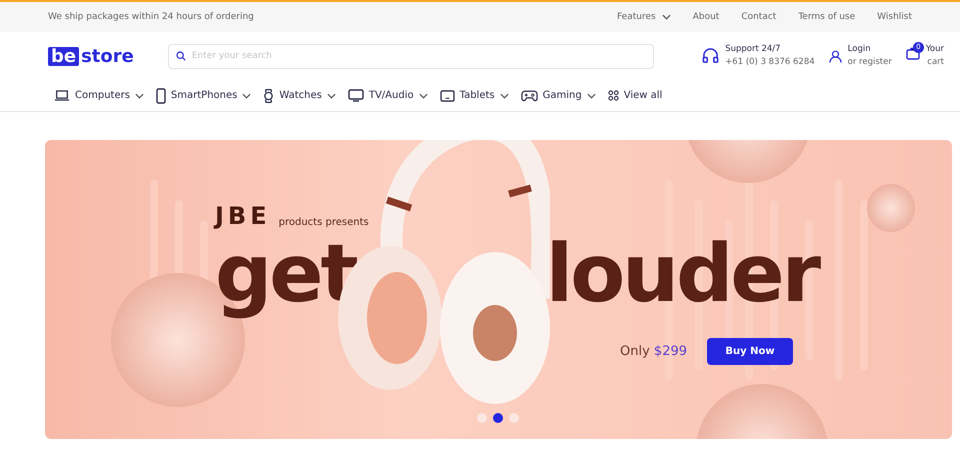 This screenshot has width=960, height=450. What do you see at coordinates (753, 49) in the screenshot?
I see `support-title: Support 24/7` at bounding box center [753, 49].